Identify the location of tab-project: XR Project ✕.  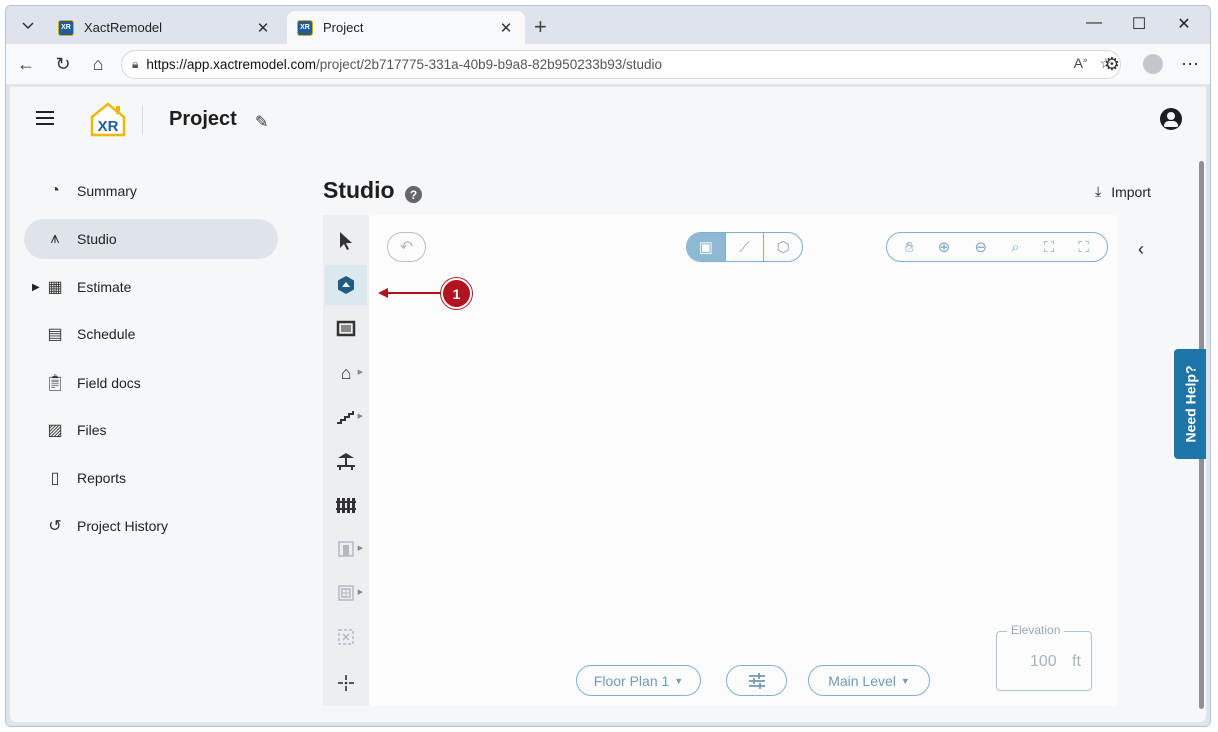
(406, 27).